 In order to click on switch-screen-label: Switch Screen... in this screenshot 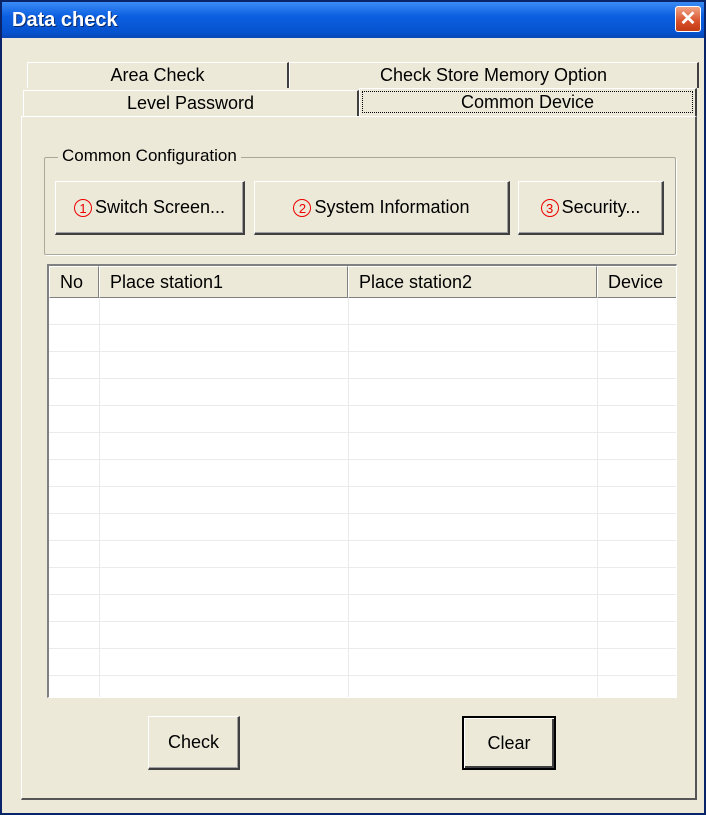, I will do `click(160, 207)`.